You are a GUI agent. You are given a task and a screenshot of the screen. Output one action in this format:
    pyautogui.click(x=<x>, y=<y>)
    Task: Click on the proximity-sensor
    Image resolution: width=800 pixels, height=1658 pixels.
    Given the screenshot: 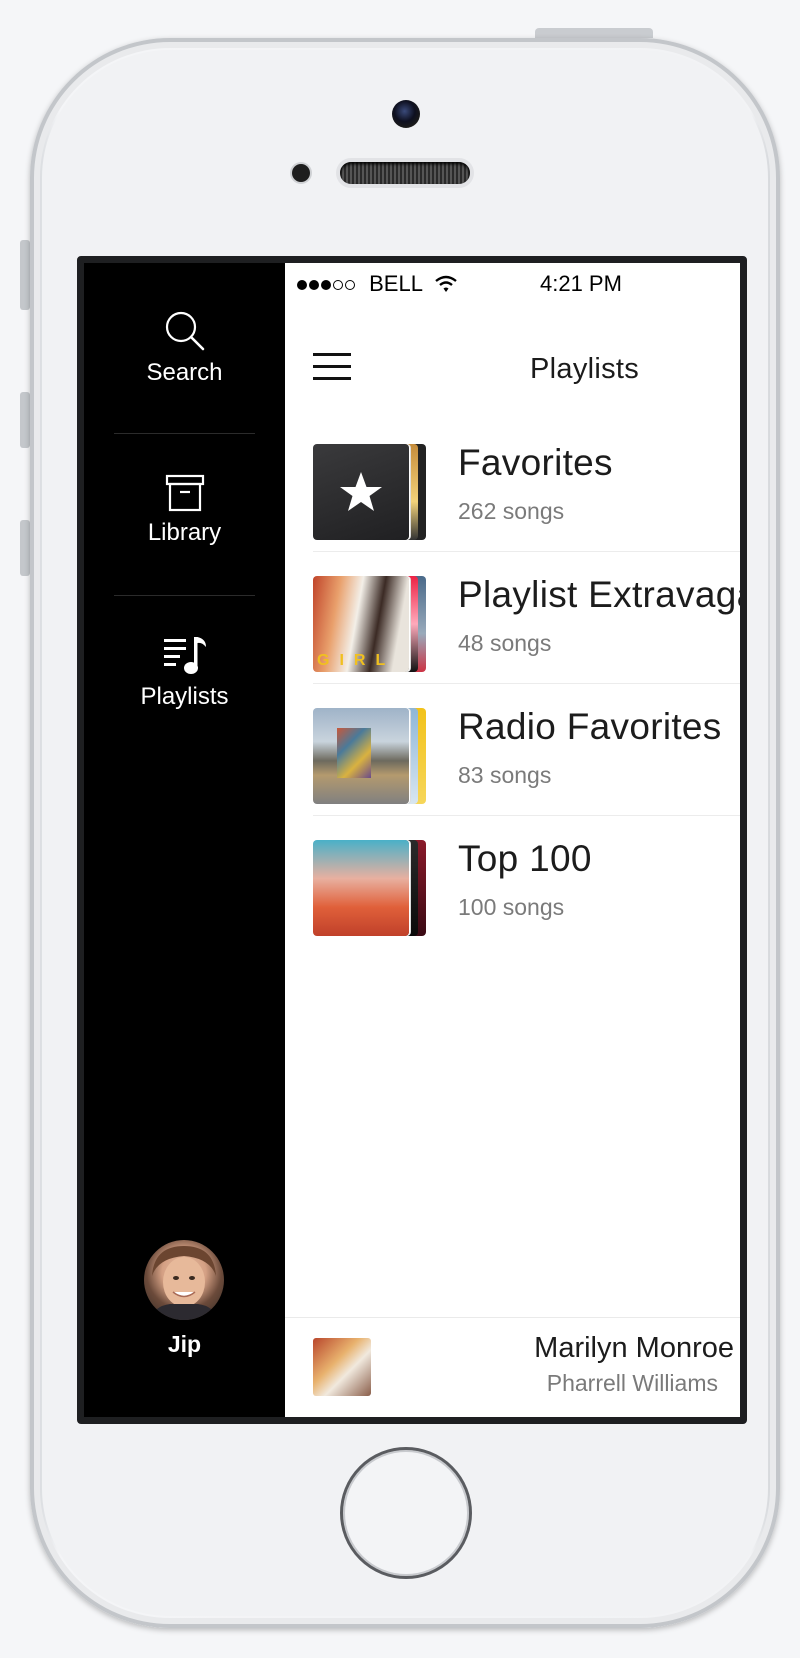 What is the action you would take?
    pyautogui.click(x=301, y=173)
    